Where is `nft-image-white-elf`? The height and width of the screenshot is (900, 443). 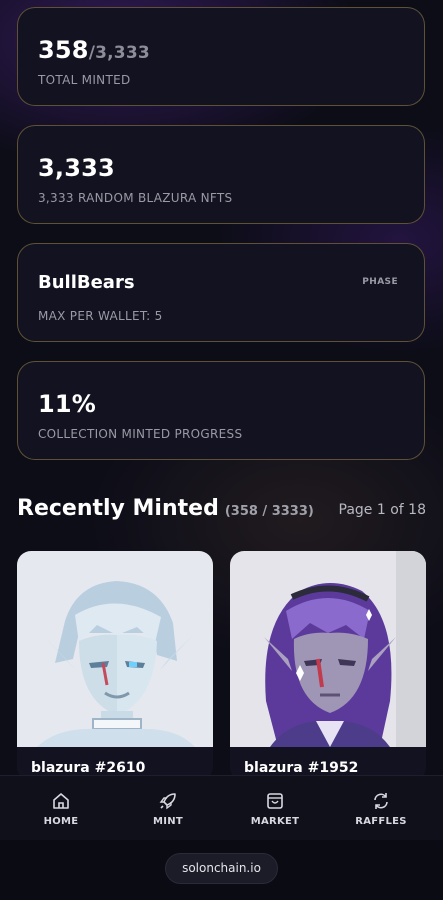 nft-image-white-elf is located at coordinates (115, 649).